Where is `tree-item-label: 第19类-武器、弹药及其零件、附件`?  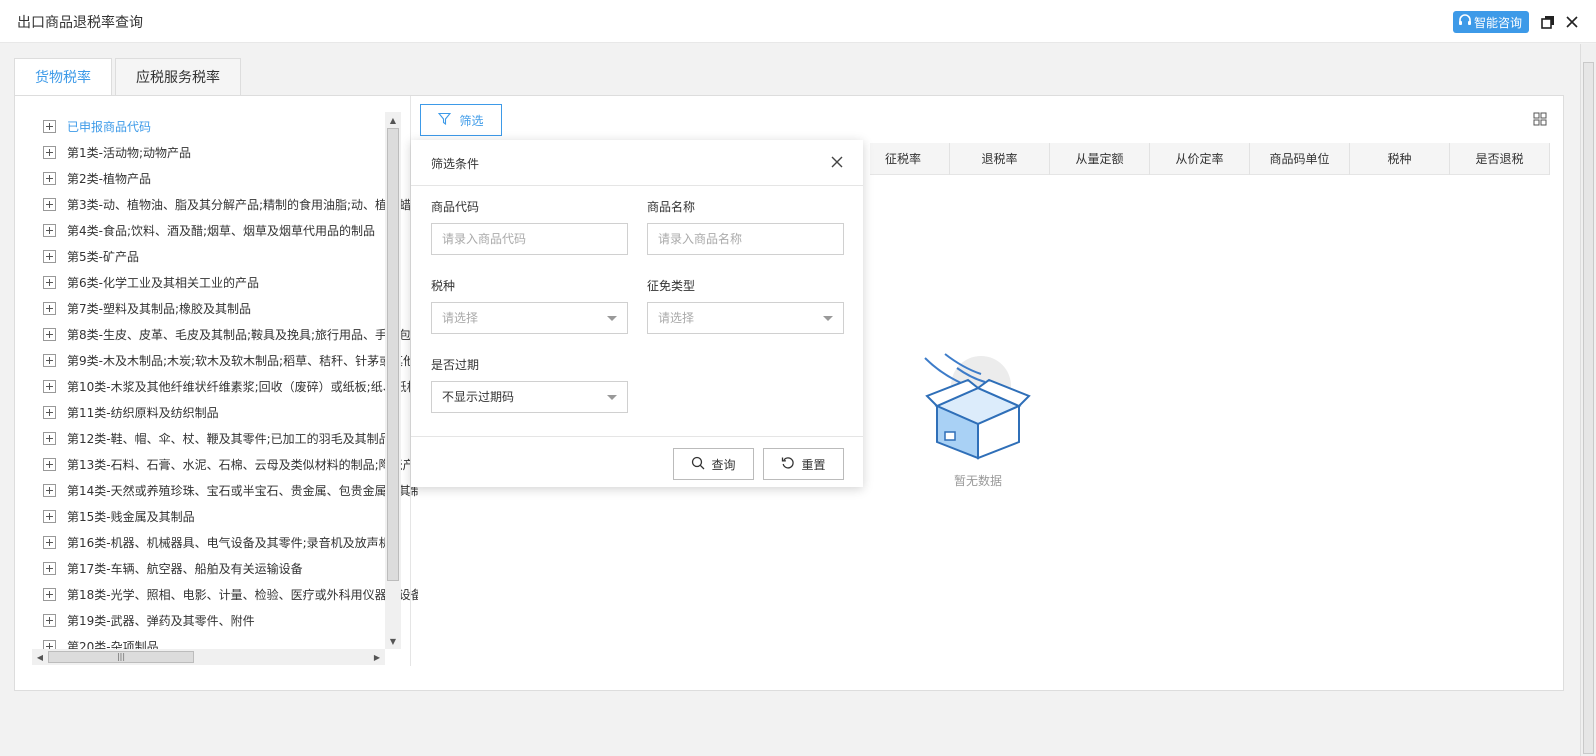
tree-item-label: 第19类-武器、弹药及其零件、附件 is located at coordinates (161, 620).